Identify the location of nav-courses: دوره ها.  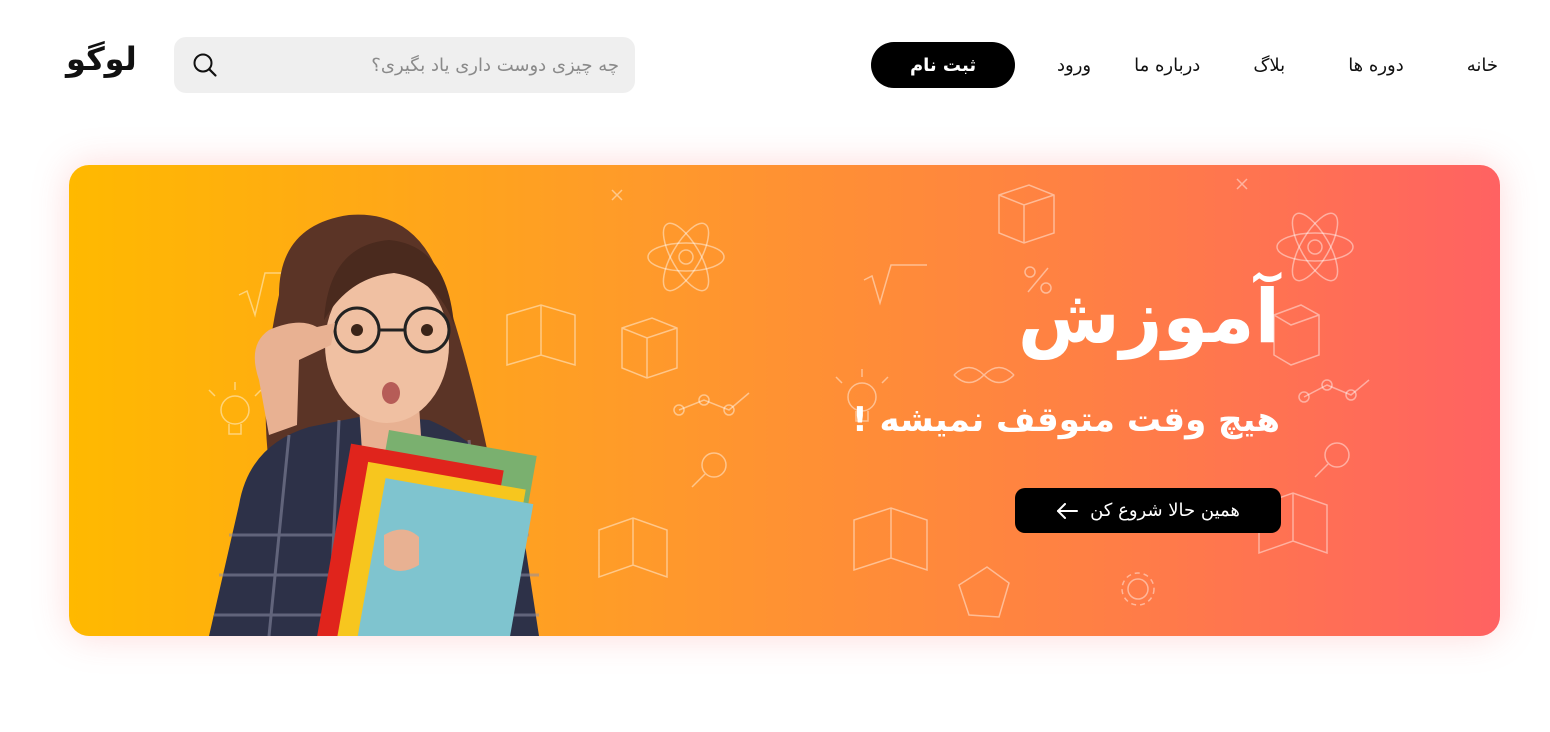
(1376, 65).